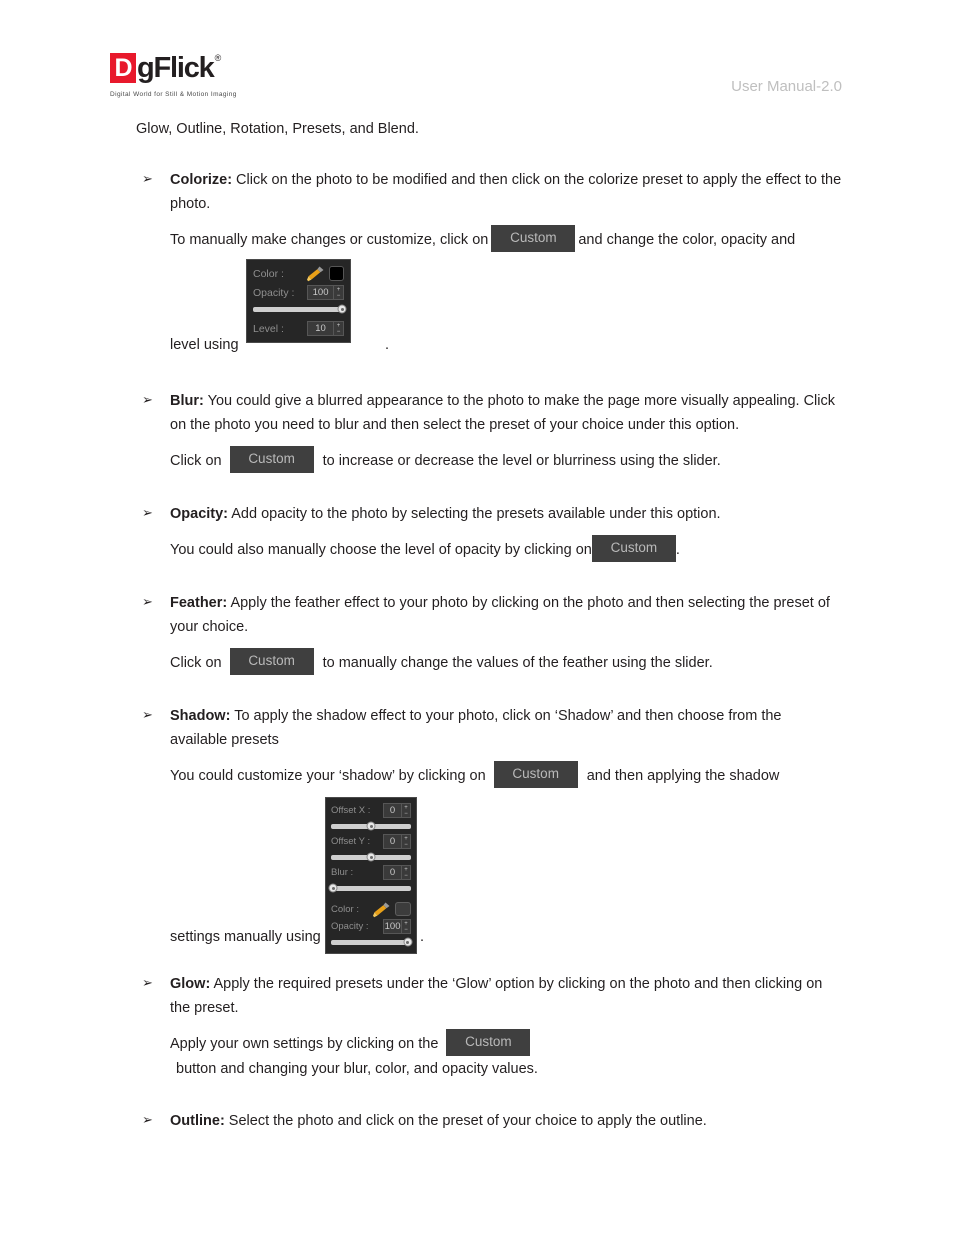 The width and height of the screenshot is (954, 1235). I want to click on shadow-offsety-spinner: + −, so click(406, 841).